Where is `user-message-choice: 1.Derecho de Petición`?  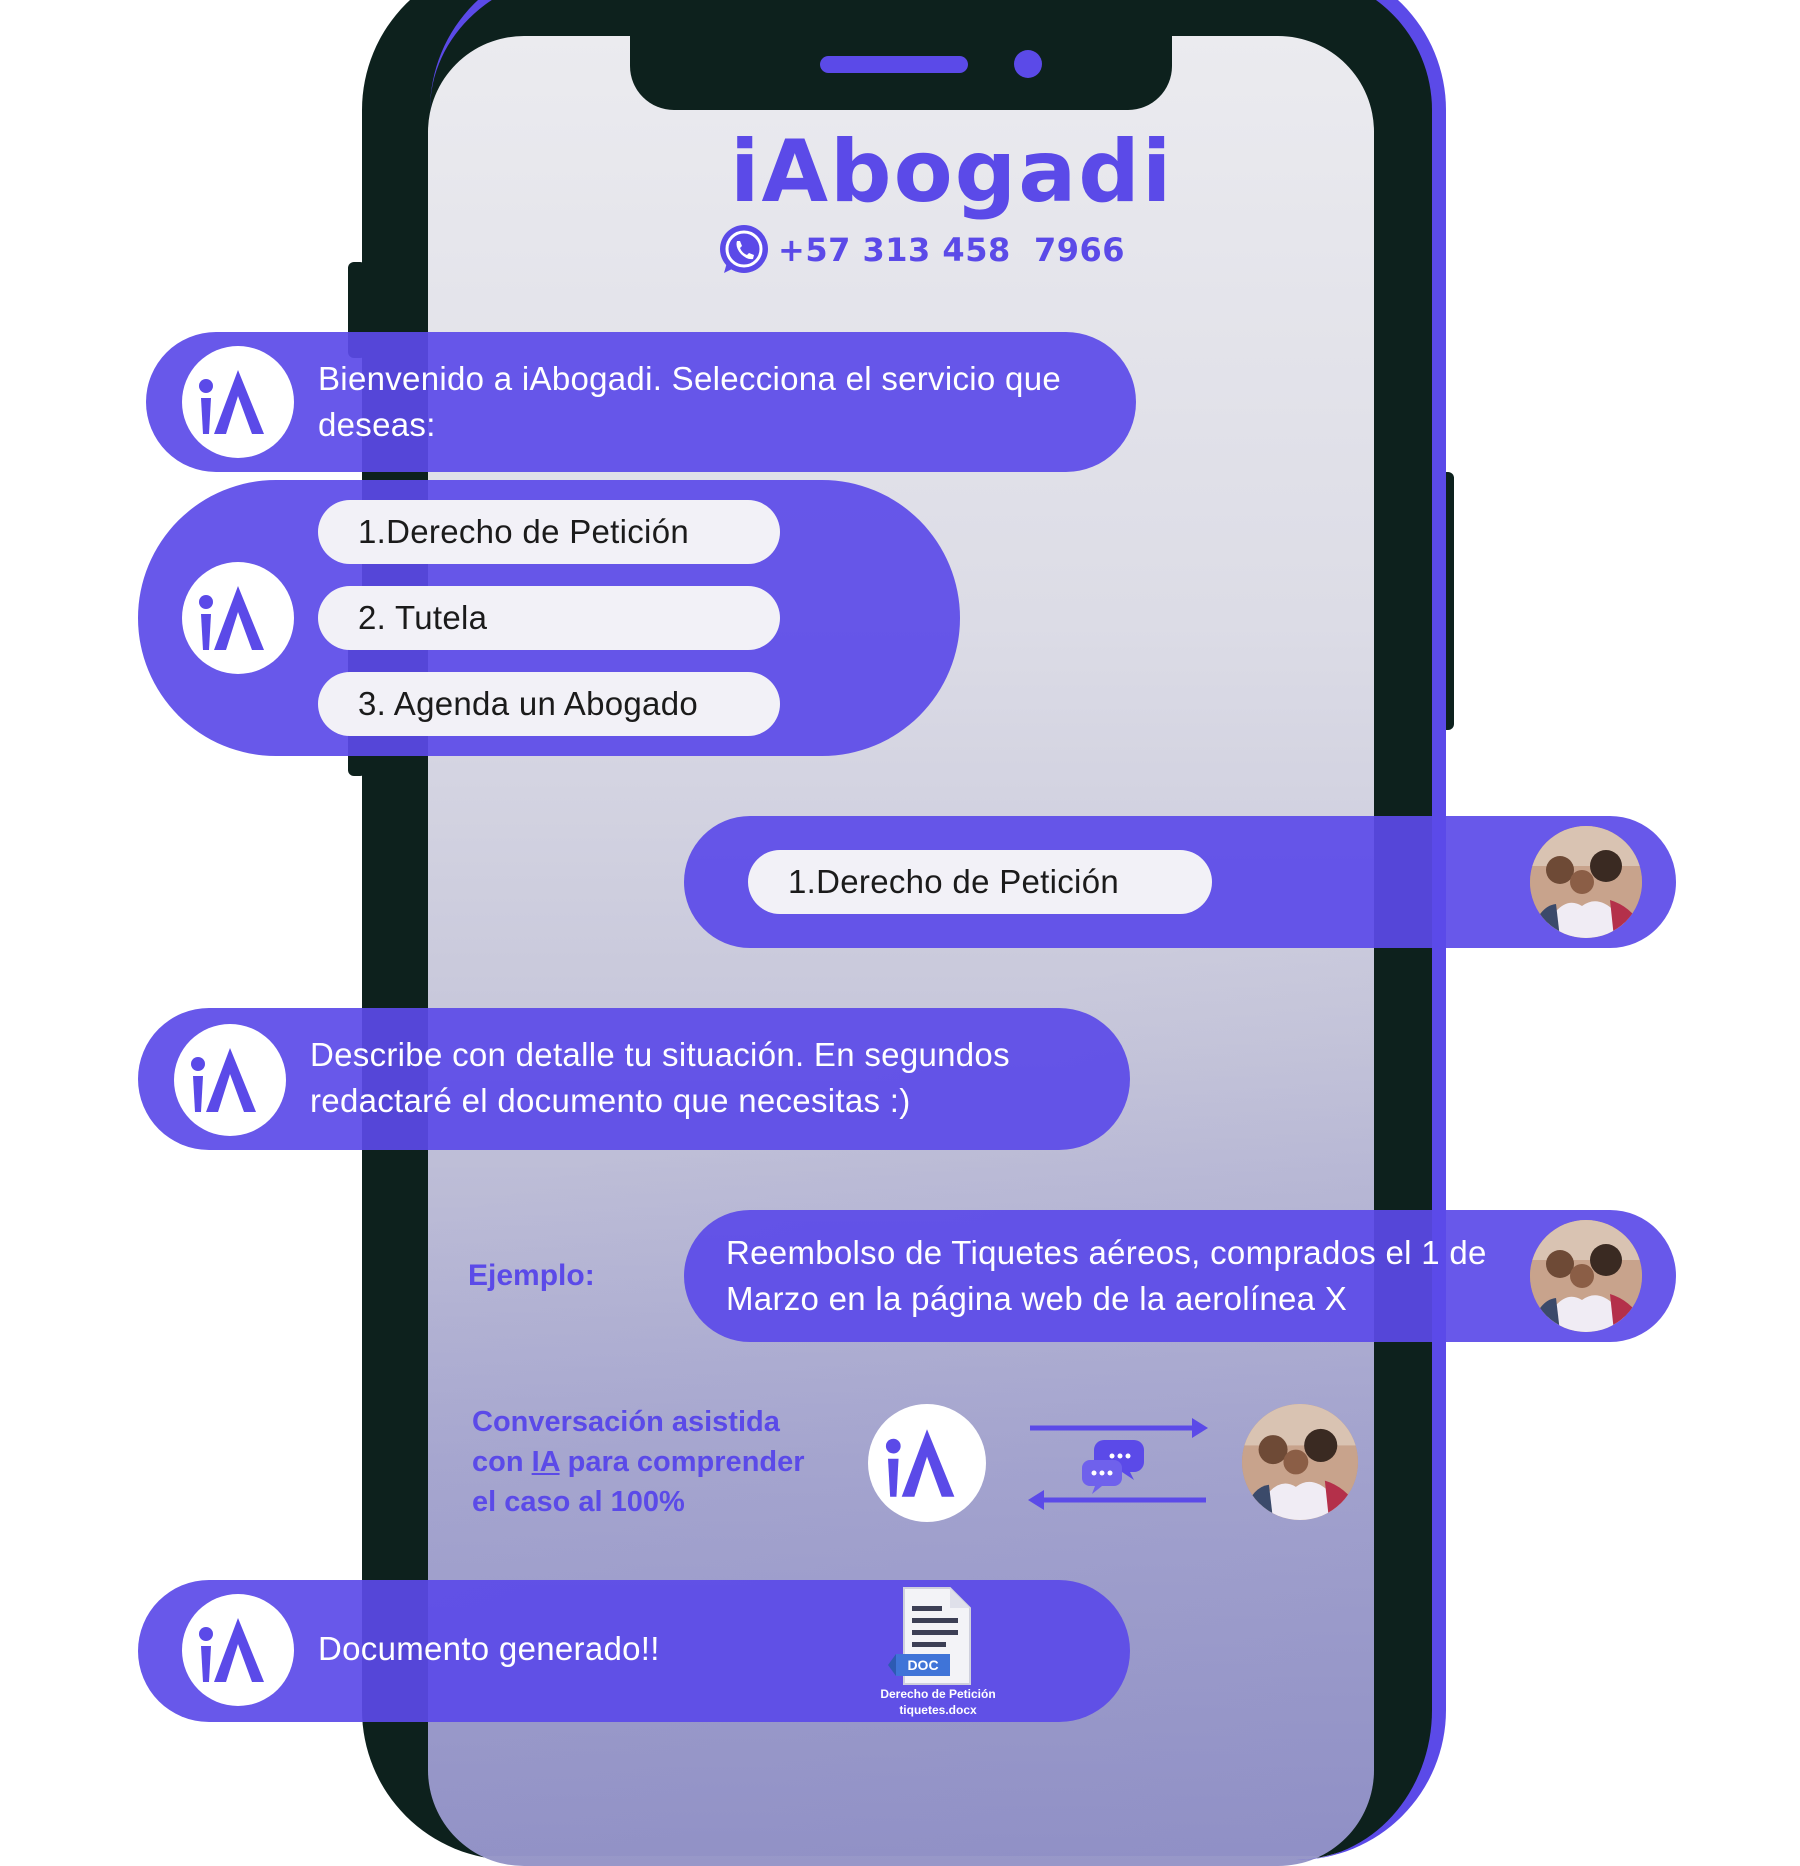 user-message-choice: 1.Derecho de Petición is located at coordinates (1180, 882).